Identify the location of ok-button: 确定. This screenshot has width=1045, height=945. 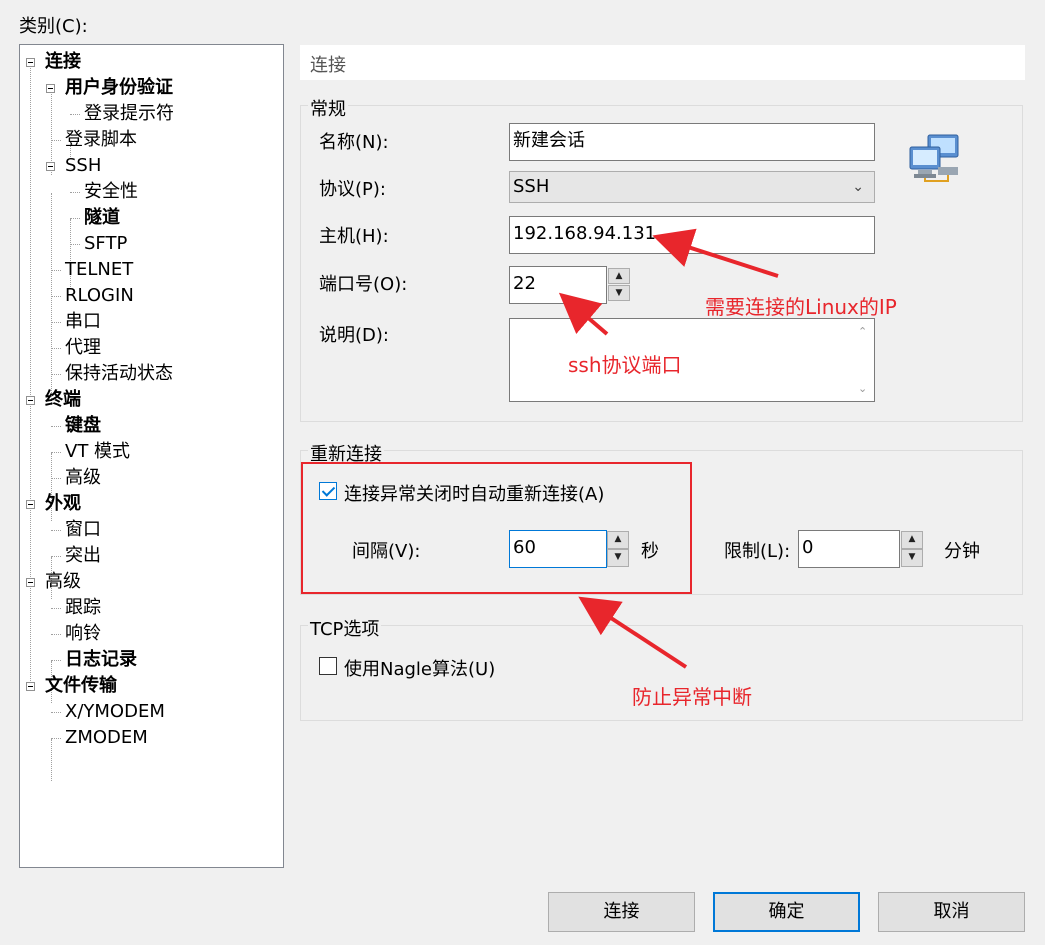
(786, 912).